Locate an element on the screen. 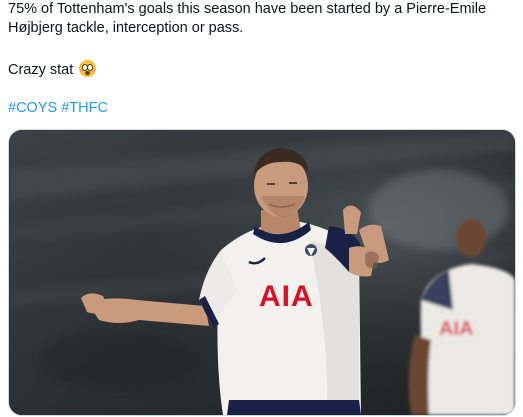 Image resolution: width=523 pixels, height=417 pixels. hashtag-row: #COYS #THFC is located at coordinates (58, 108).